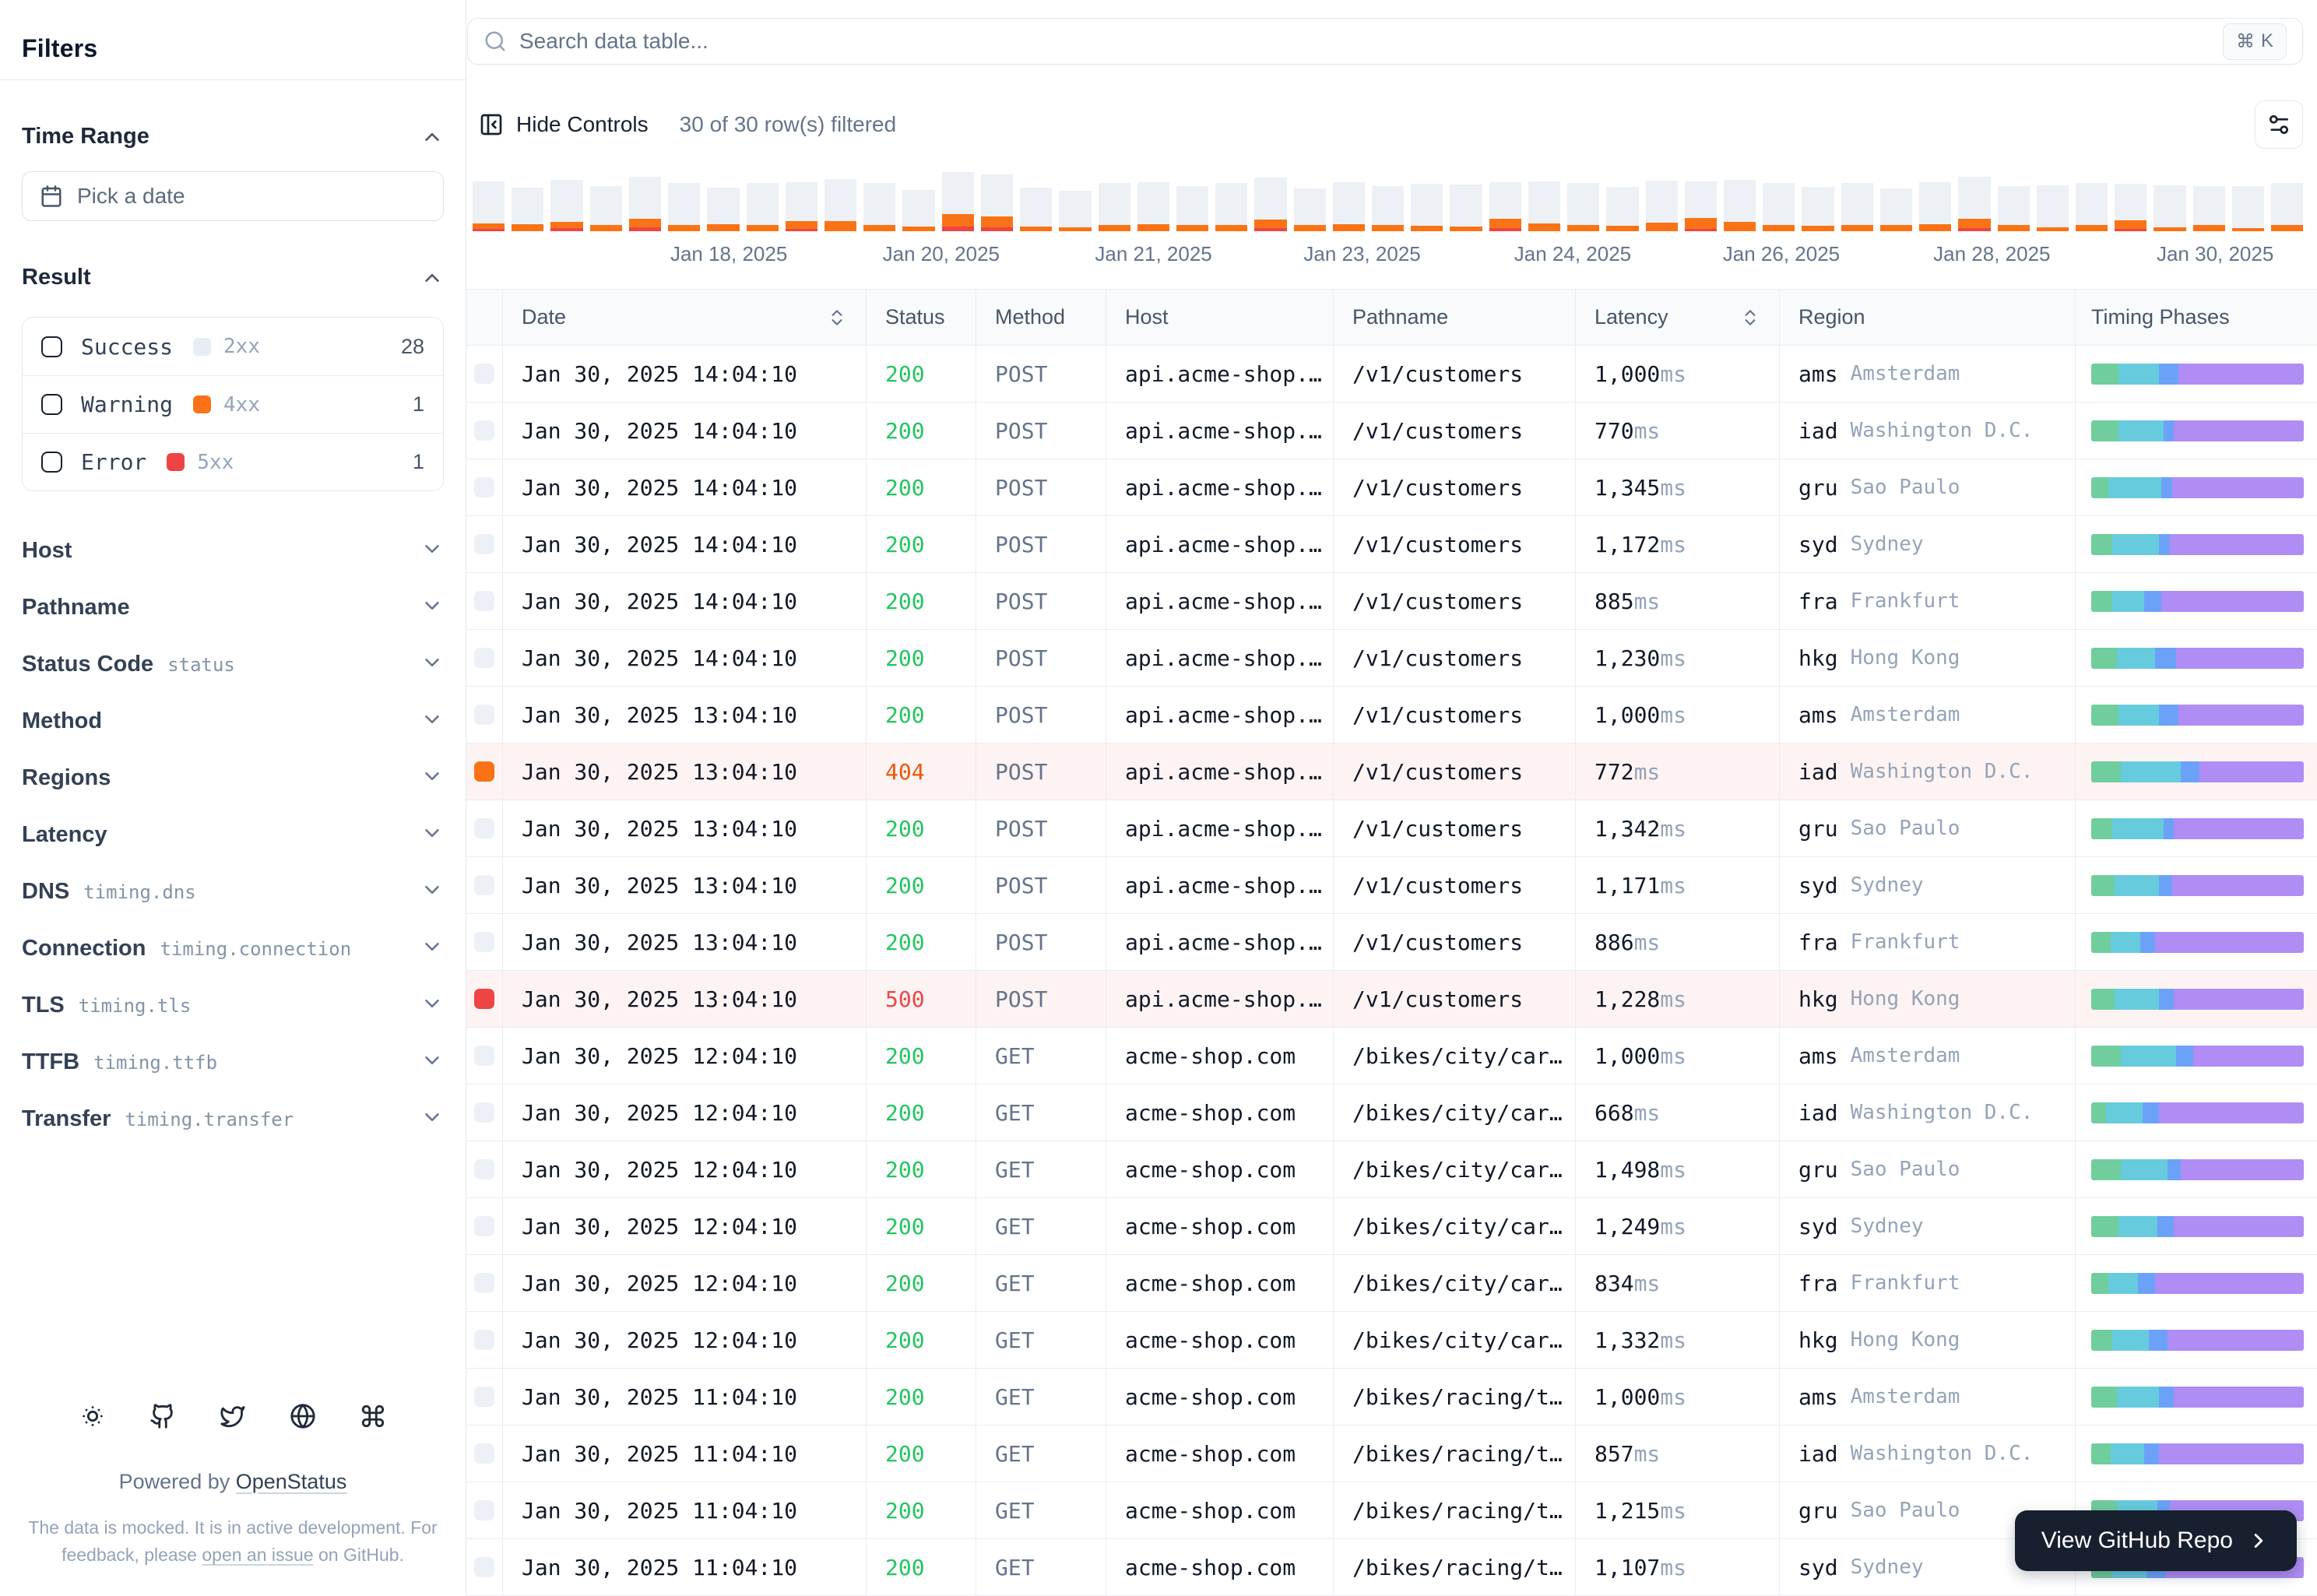 The width and height of the screenshot is (2317, 1596). Describe the element at coordinates (2279, 124) in the screenshot. I see `view-options-button` at that location.